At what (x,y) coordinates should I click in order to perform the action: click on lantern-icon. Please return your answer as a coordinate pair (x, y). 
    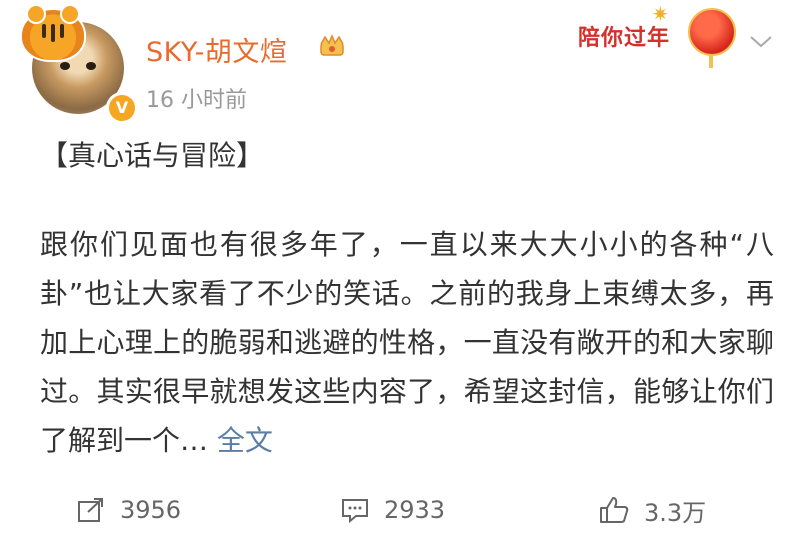
    Looking at the image, I should click on (712, 38).